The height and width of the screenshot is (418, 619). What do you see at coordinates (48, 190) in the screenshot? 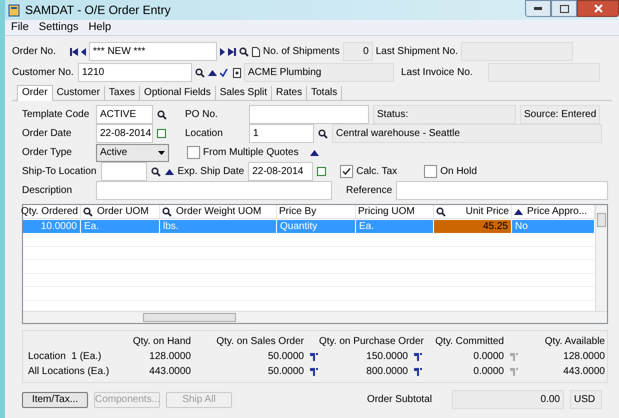
I see `field-label: Description` at bounding box center [48, 190].